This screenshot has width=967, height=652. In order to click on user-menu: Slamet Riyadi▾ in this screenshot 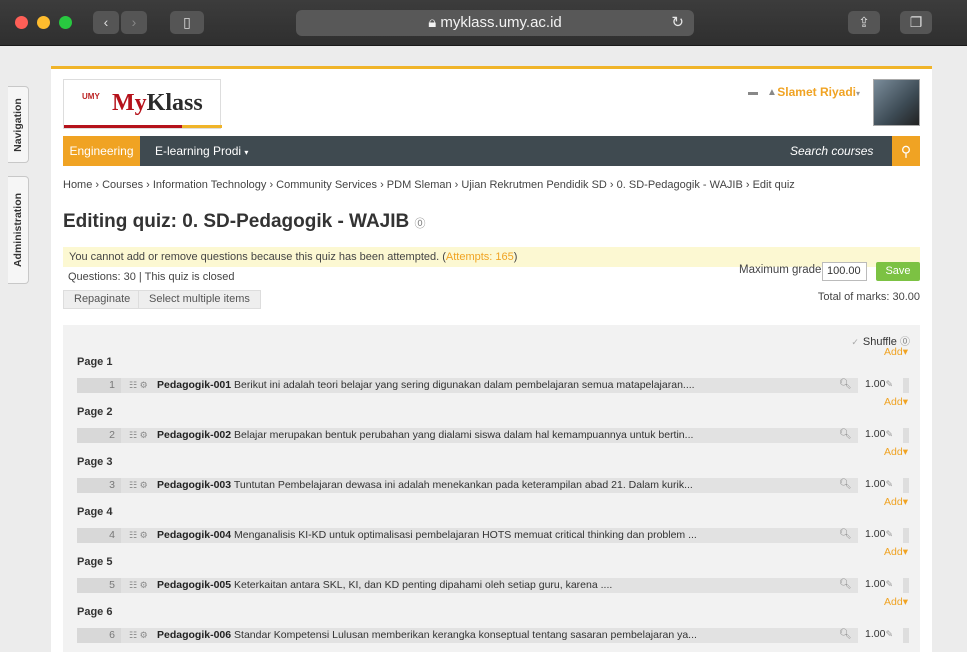, I will do `click(818, 92)`.